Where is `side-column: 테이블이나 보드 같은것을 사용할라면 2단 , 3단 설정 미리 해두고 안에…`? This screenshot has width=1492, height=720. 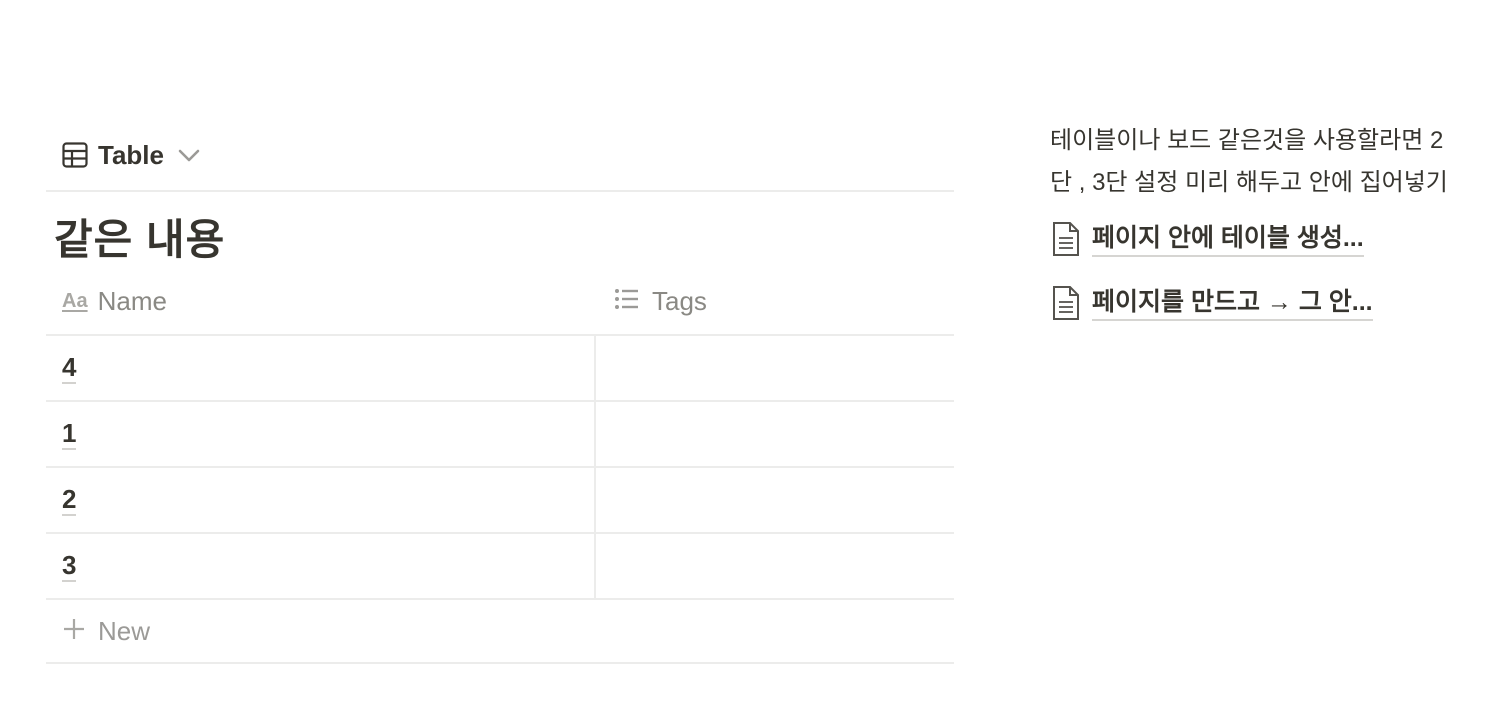
side-column: 테이블이나 보드 같은것을 사용할라면 2단 , 3단 설정 미리 해두고 안에… is located at coordinates (1250, 226).